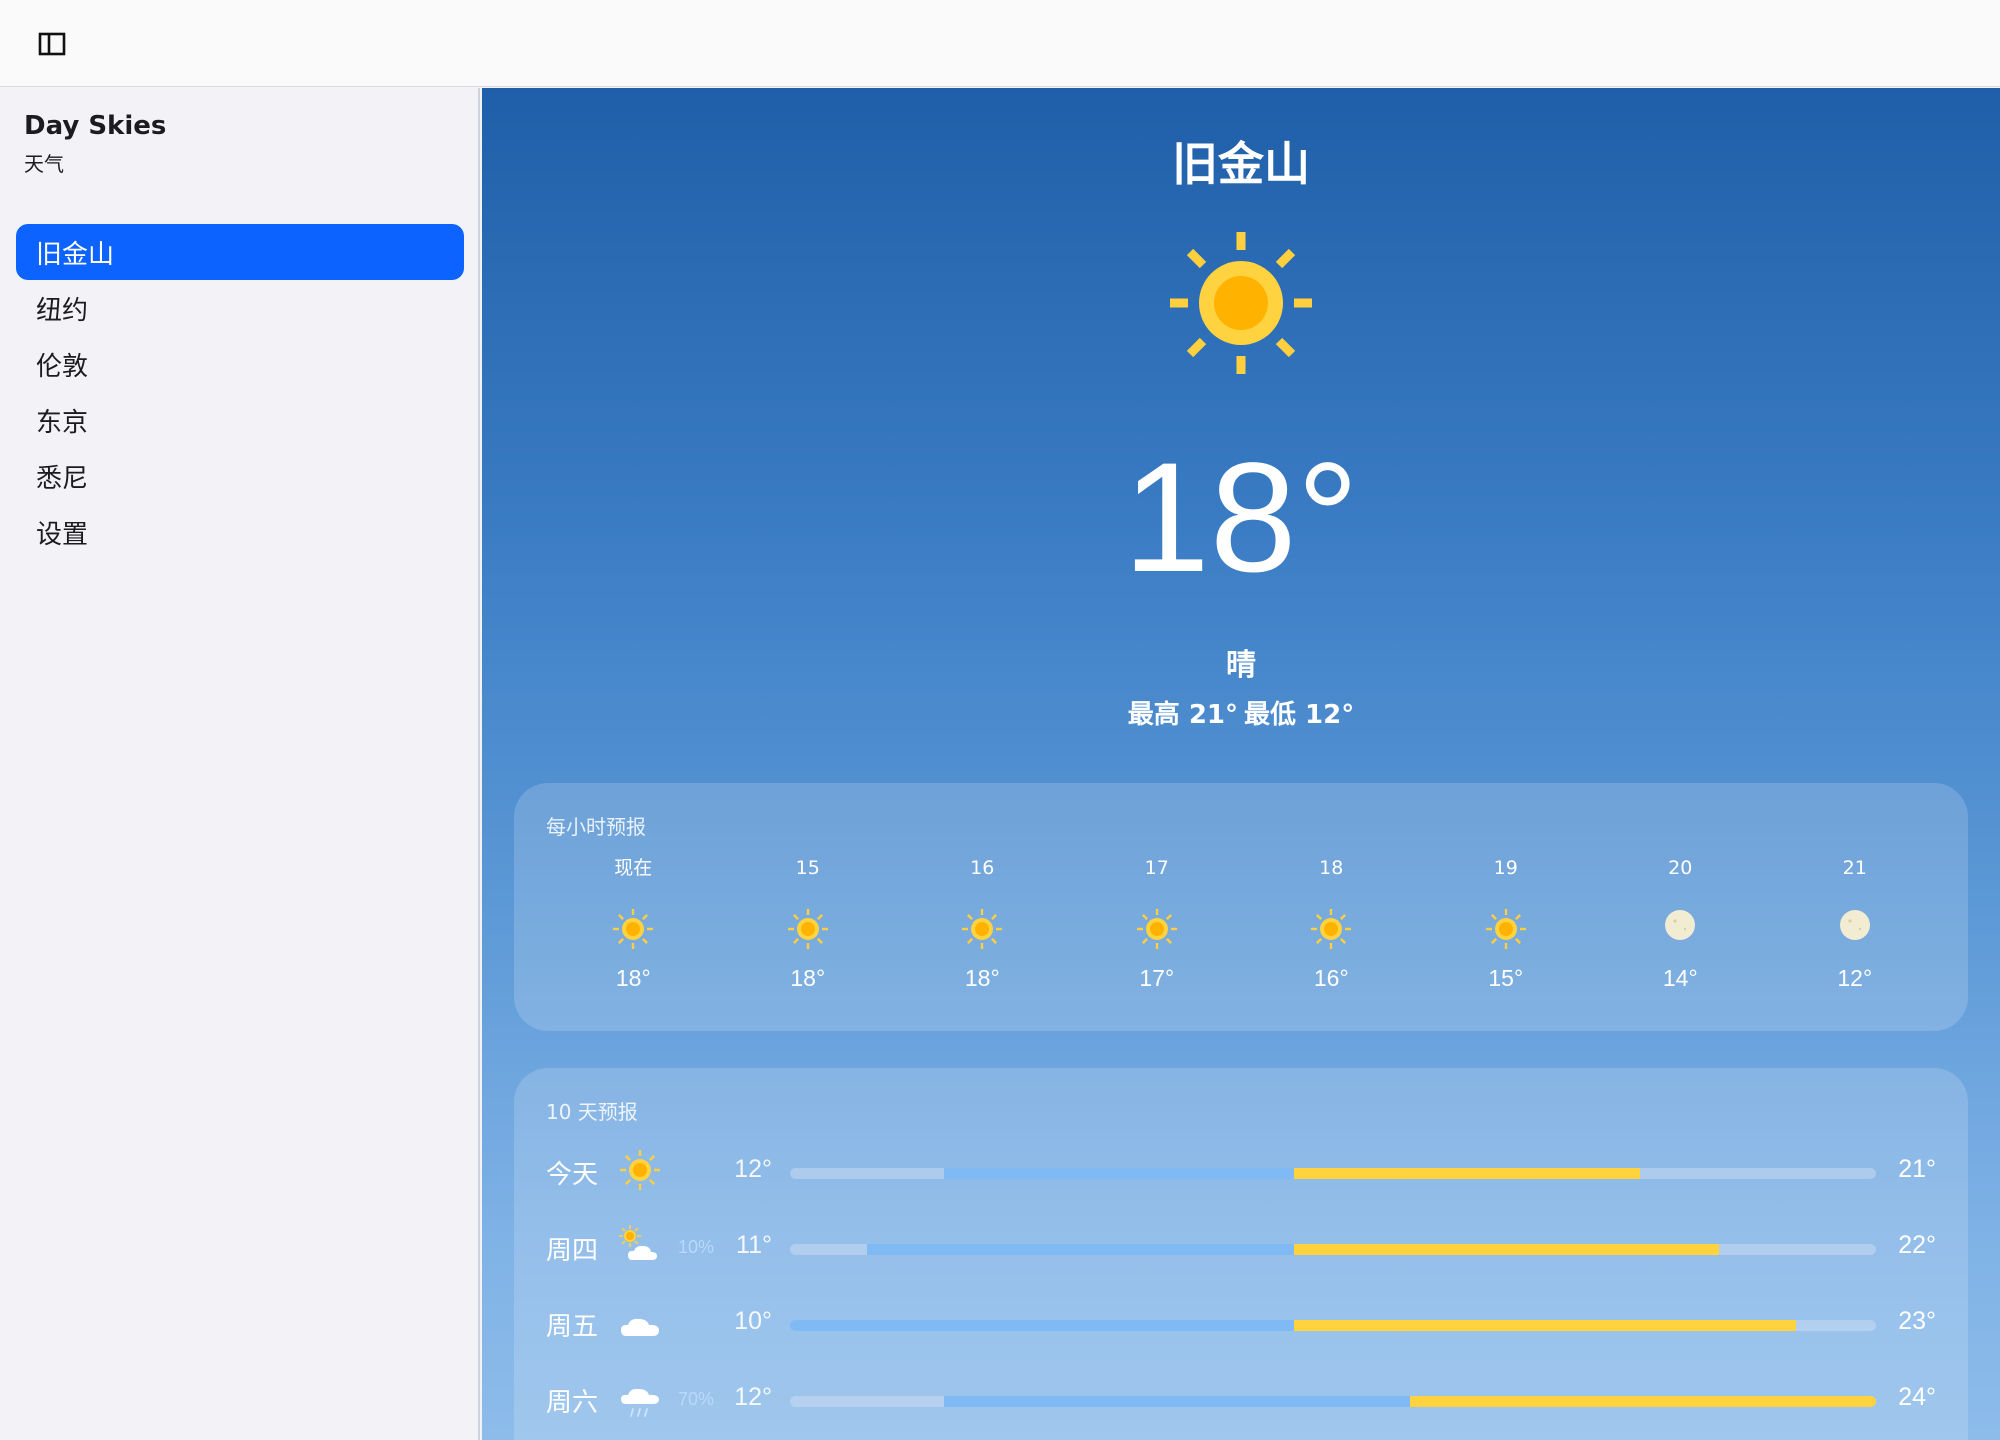 The image size is (2000, 1440). What do you see at coordinates (1157, 978) in the screenshot?
I see `hour-temperature: 17°` at bounding box center [1157, 978].